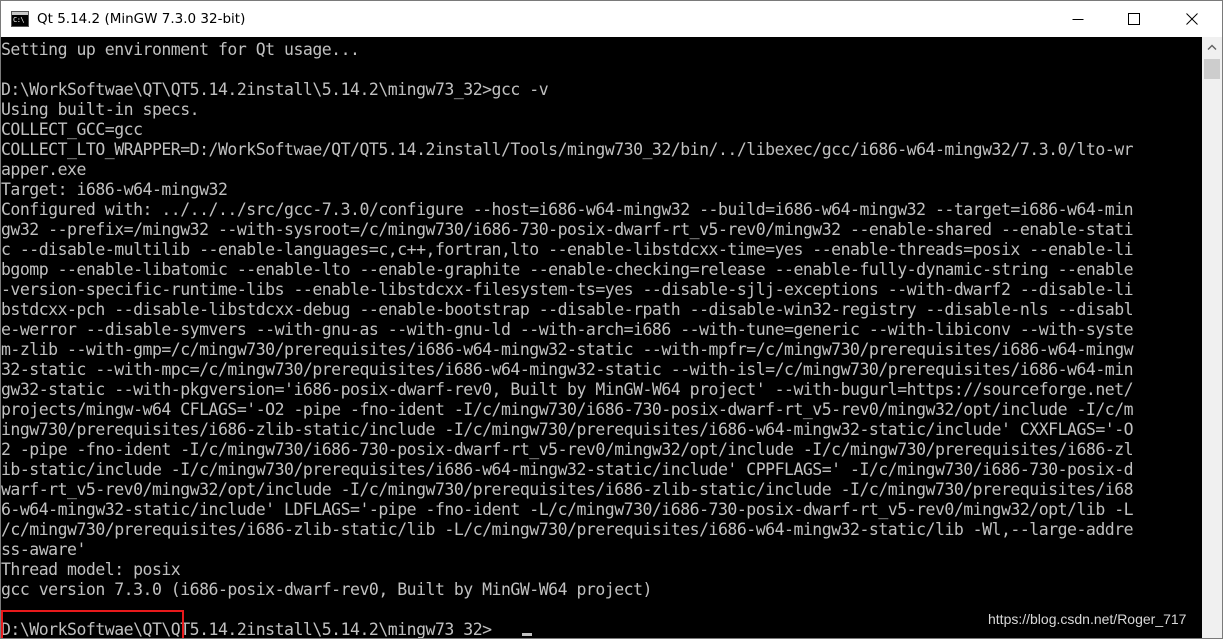 This screenshot has height=639, width=1223. Describe the element at coordinates (1212, 337) in the screenshot. I see `vertical-scrollbar` at that location.